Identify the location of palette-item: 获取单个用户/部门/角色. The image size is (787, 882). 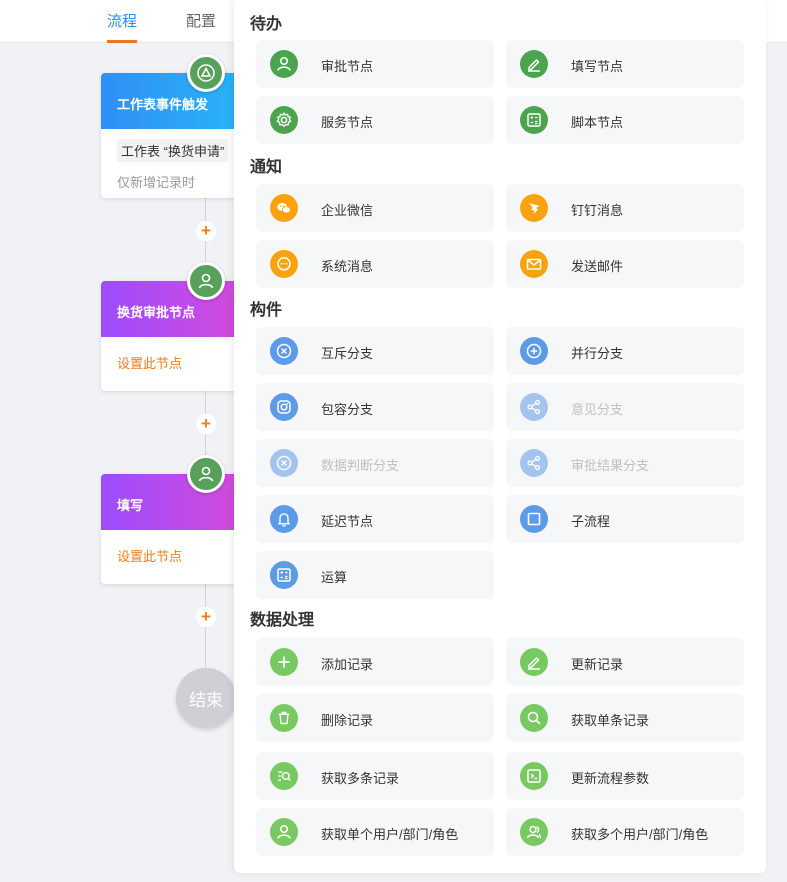
(375, 832).